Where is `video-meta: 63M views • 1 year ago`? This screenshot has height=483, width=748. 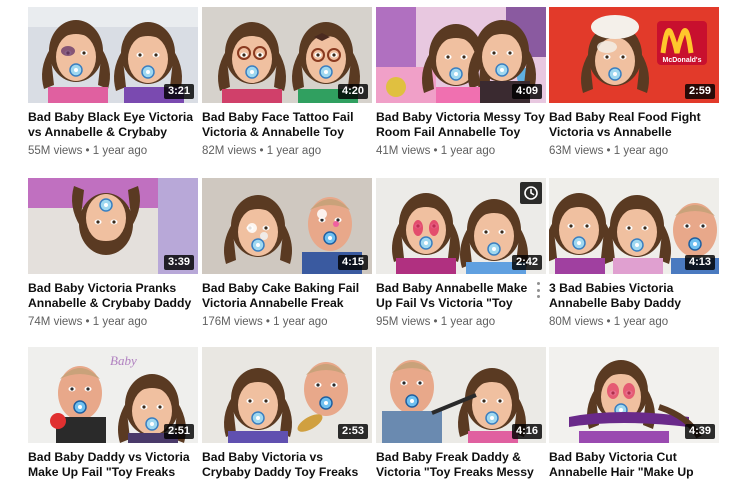 video-meta: 63M views • 1 year ago is located at coordinates (634, 151).